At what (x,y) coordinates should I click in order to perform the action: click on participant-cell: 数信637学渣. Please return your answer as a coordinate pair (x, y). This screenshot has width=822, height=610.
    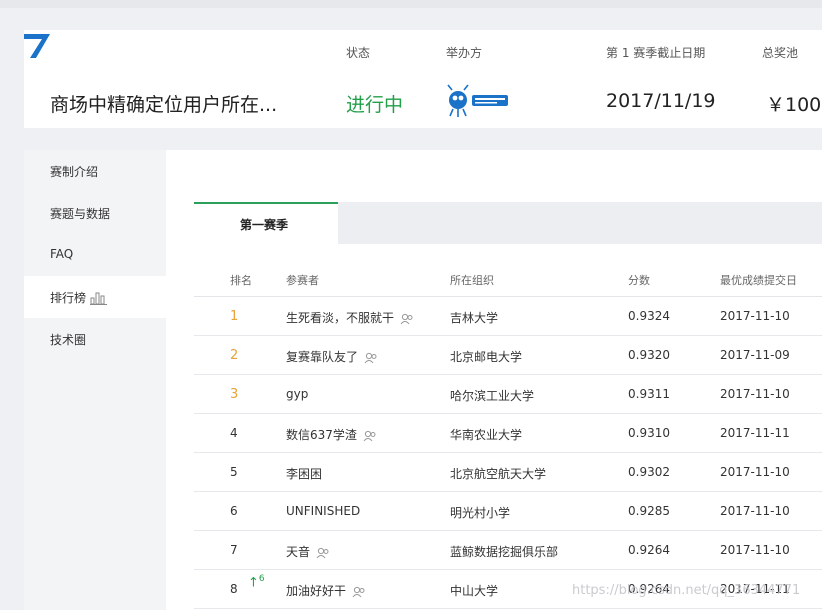
    Looking at the image, I should click on (331, 434).